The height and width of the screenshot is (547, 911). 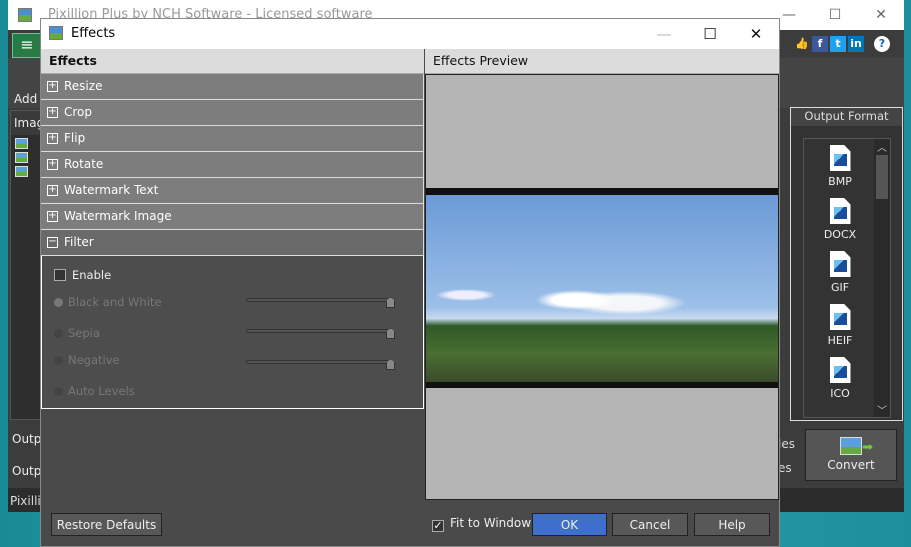 What do you see at coordinates (320, 333) in the screenshot?
I see `sepia-slider` at bounding box center [320, 333].